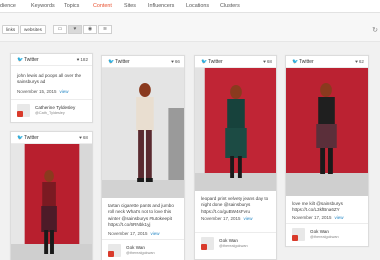 This screenshot has height=260, width=380. I want to click on like-count-value: 68, so click(85, 137).